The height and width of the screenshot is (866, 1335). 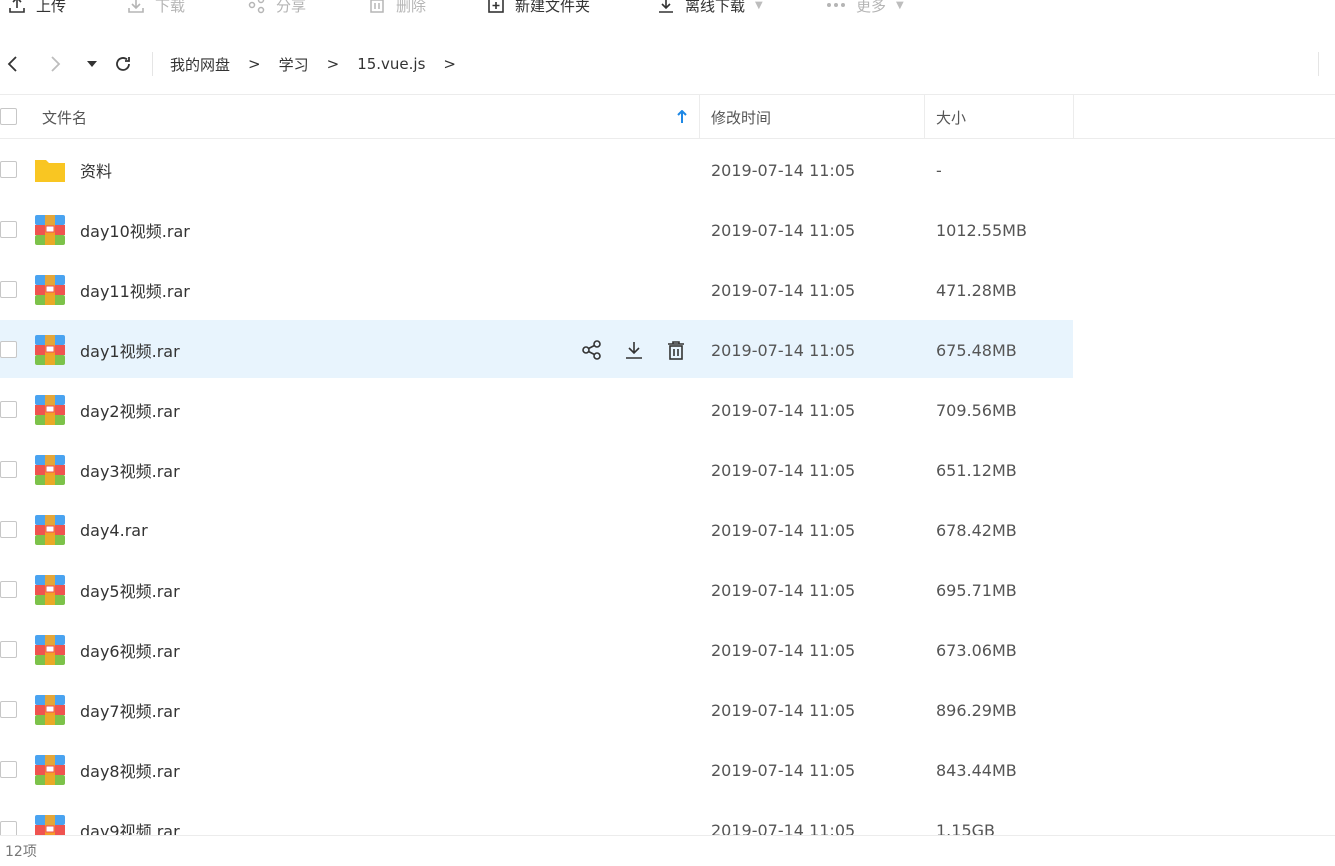 I want to click on file-size: 673.06MB, so click(x=976, y=650).